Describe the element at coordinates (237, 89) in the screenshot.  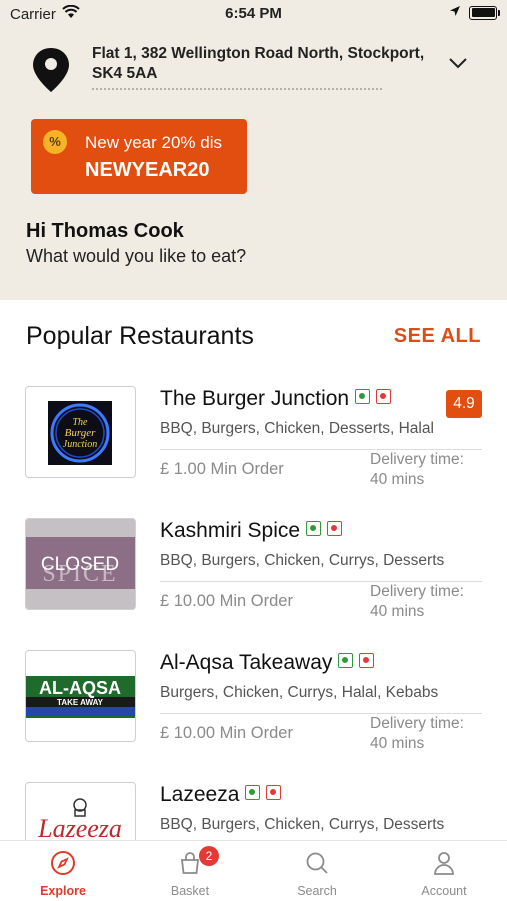
I see `address-underline` at that location.